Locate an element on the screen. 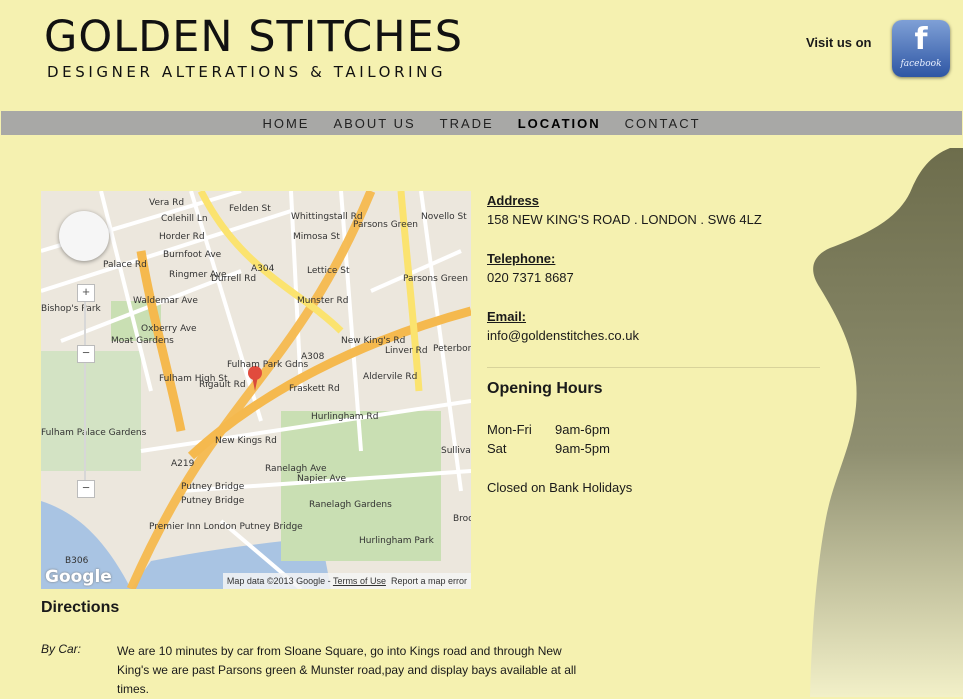 This screenshot has width=963, height=699. address-label: Address is located at coordinates (513, 200).